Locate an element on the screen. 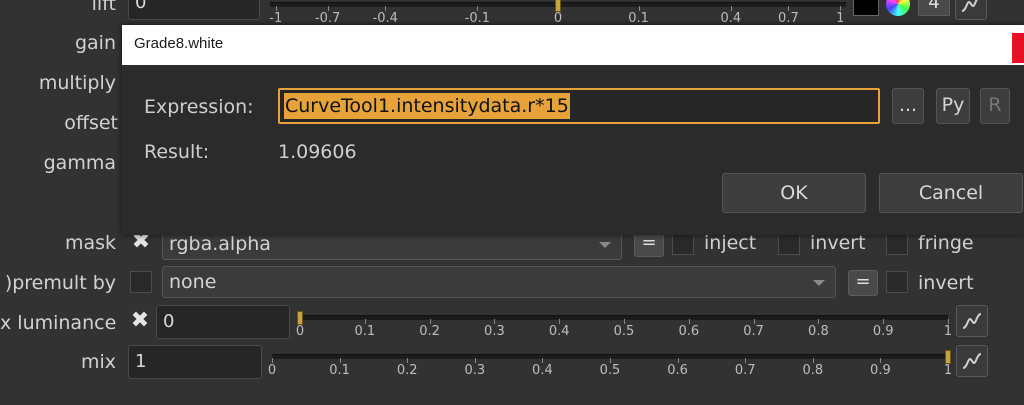 This screenshot has height=405, width=1024. lift-slider: -1 -0.7 -0.4 -0.1 0 0.1 0.4 0.7 1 is located at coordinates (557, 13).